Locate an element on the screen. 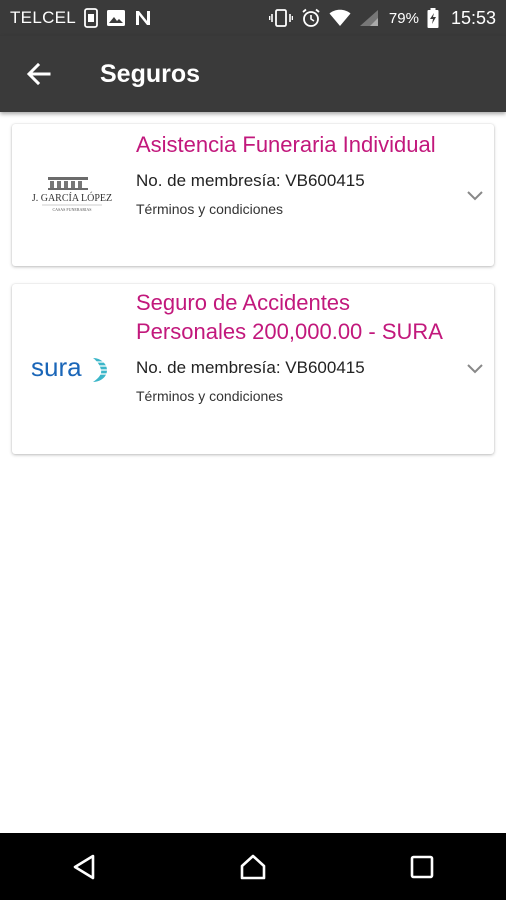 The width and height of the screenshot is (506, 900). nav-home-button is located at coordinates (253, 867).